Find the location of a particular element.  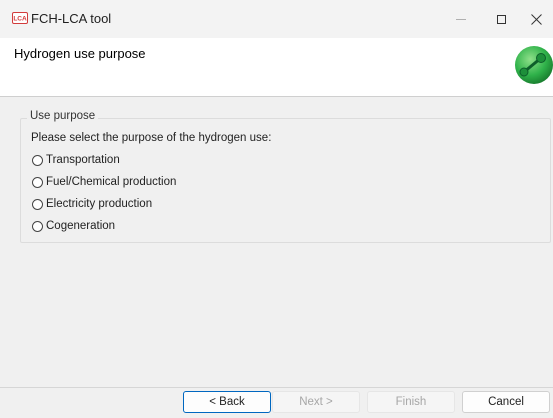

radio-transportation: Transportation is located at coordinates (76, 160).